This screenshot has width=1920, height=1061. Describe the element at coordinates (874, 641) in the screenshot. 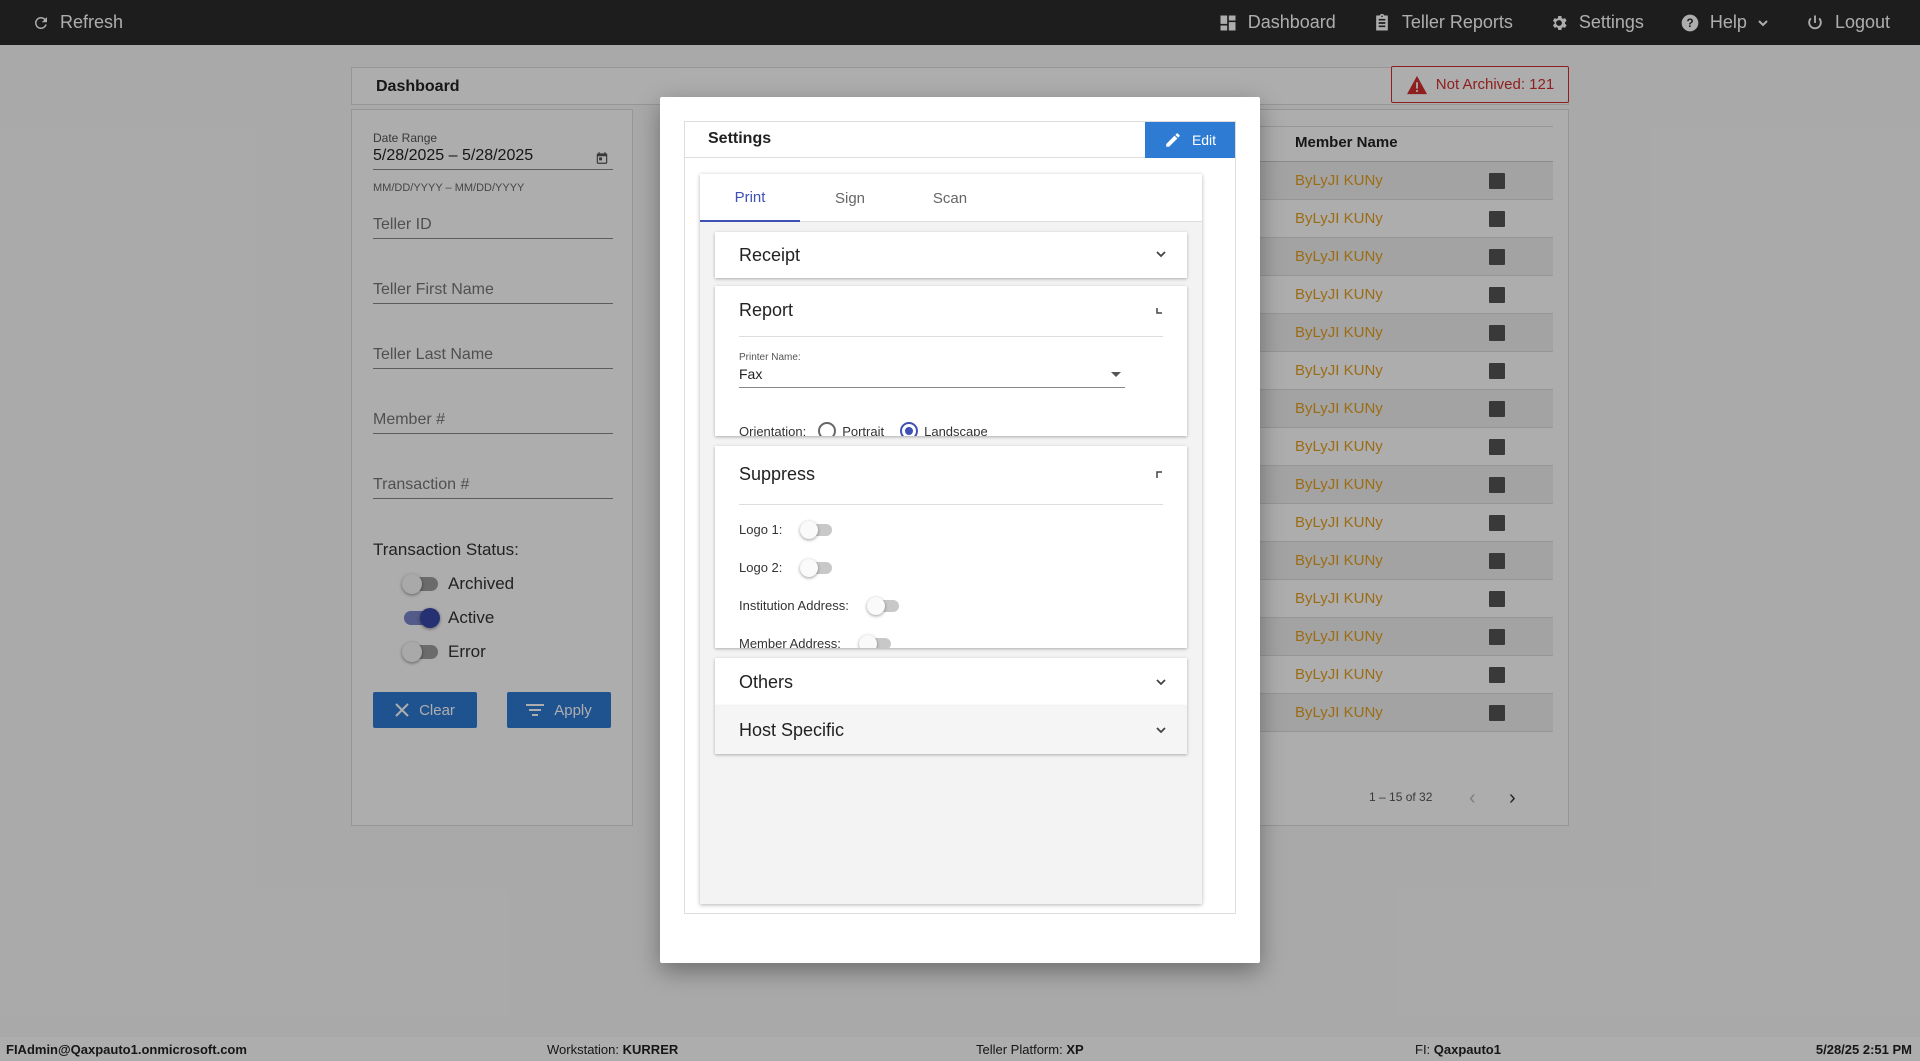

I see `member-address-toggle` at that location.